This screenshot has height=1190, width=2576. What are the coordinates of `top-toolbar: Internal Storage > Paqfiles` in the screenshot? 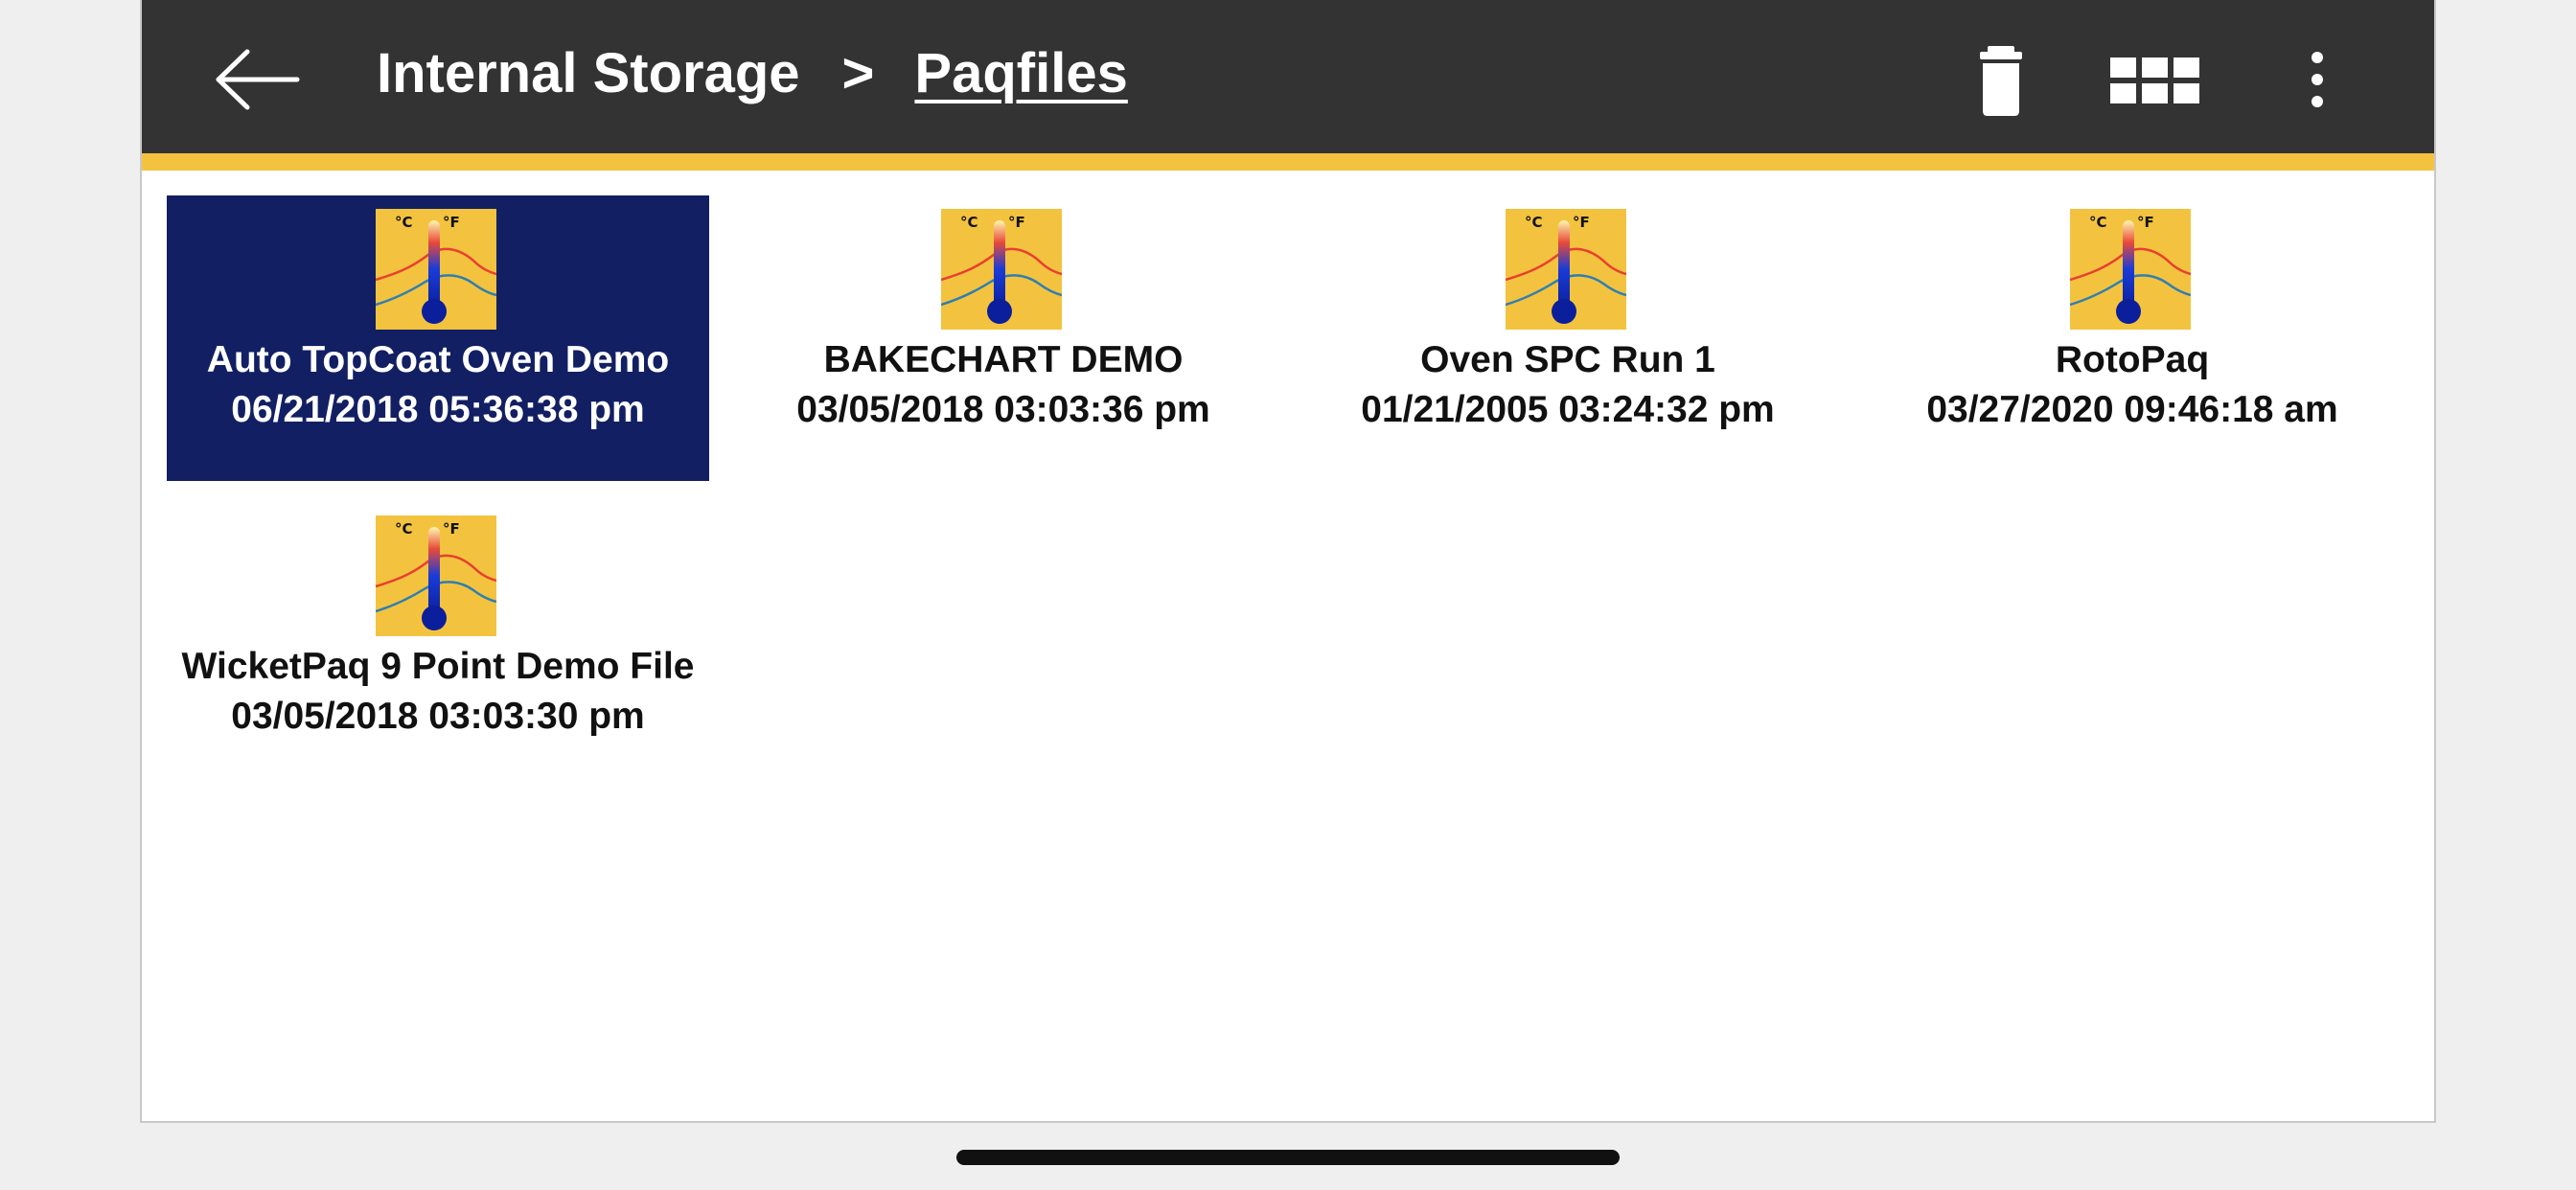 It's located at (1288, 76).